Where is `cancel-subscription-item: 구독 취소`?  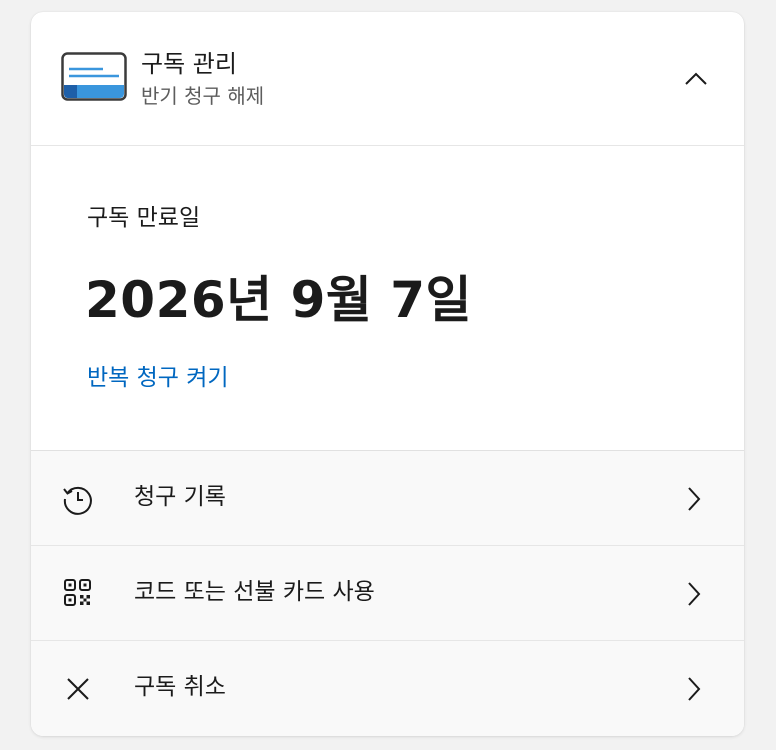
cancel-subscription-item: 구독 취소 is located at coordinates (387, 688).